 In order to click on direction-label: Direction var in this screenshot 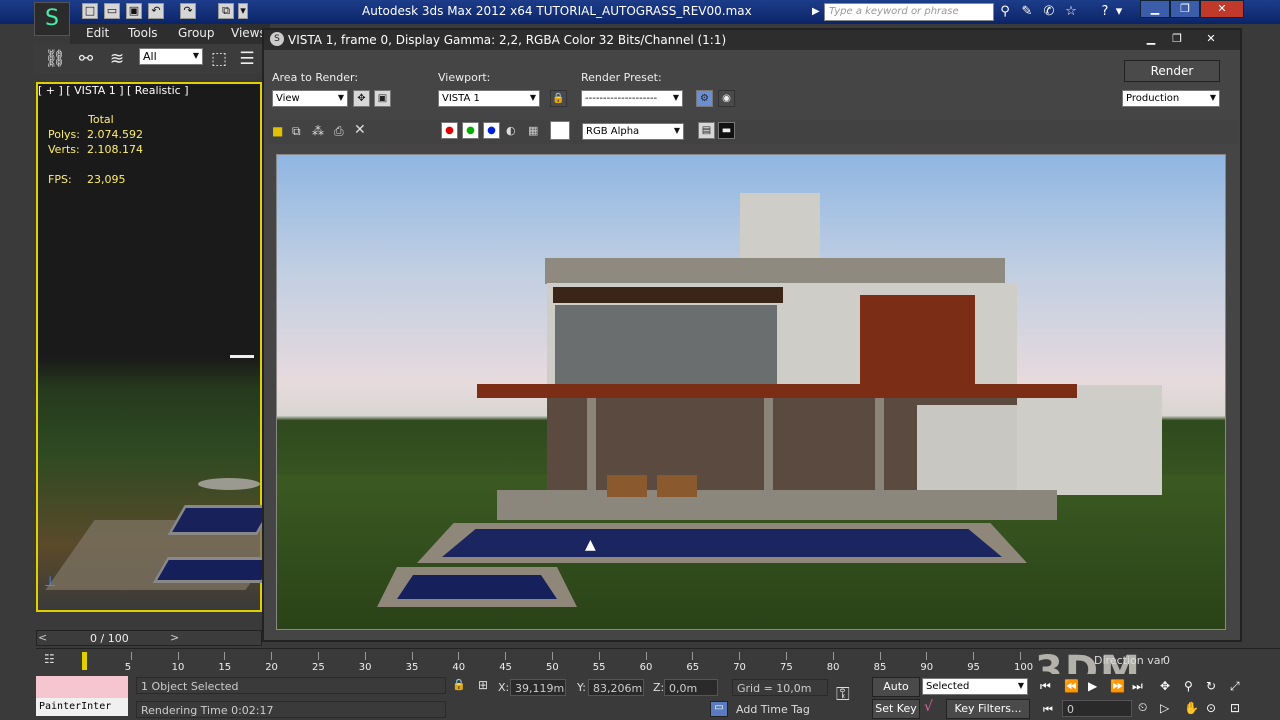, I will do `click(1129, 660)`.